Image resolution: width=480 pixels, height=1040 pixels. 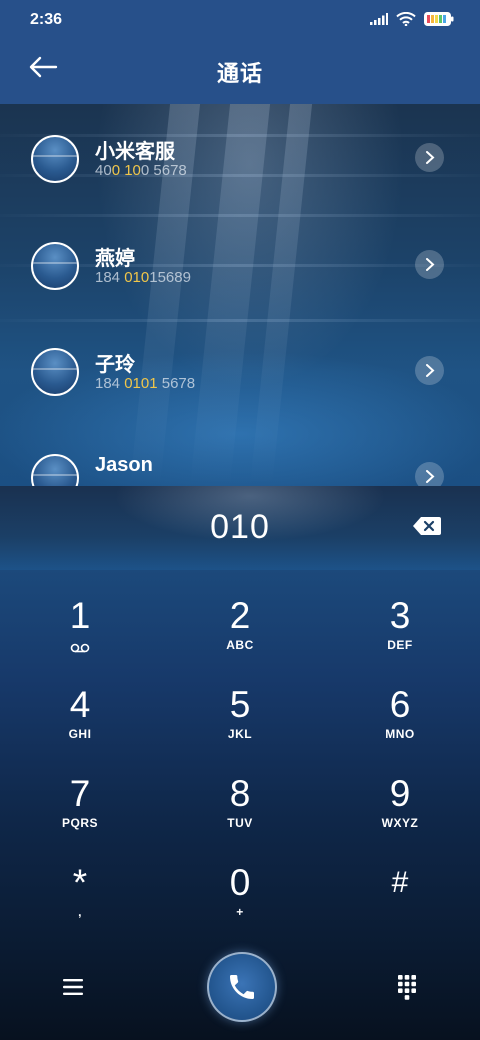 What do you see at coordinates (400, 636) in the screenshot?
I see `key-3: 3 DEF` at bounding box center [400, 636].